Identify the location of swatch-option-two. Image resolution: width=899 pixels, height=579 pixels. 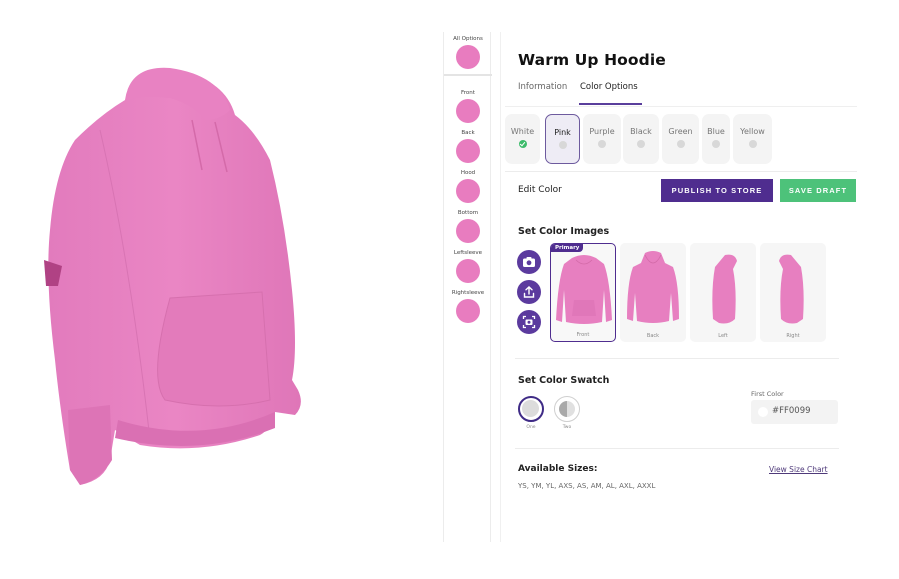
(567, 409).